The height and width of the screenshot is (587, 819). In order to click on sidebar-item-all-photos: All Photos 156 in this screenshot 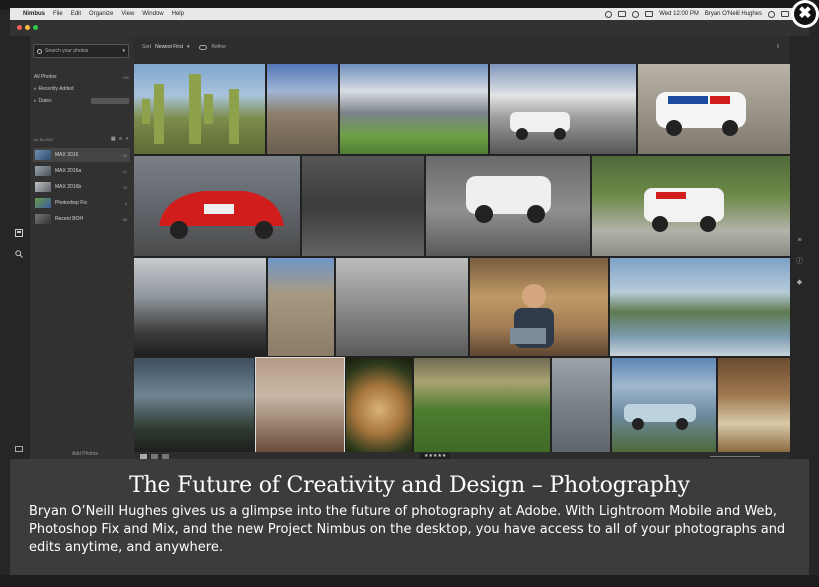, I will do `click(81, 77)`.